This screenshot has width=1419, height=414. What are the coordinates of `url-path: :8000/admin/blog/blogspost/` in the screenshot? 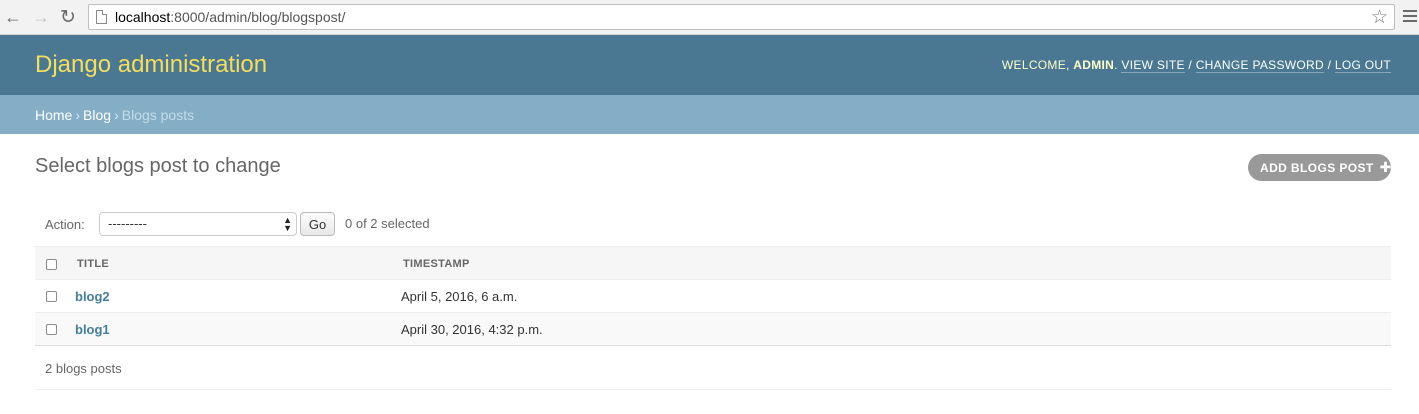 It's located at (258, 17).